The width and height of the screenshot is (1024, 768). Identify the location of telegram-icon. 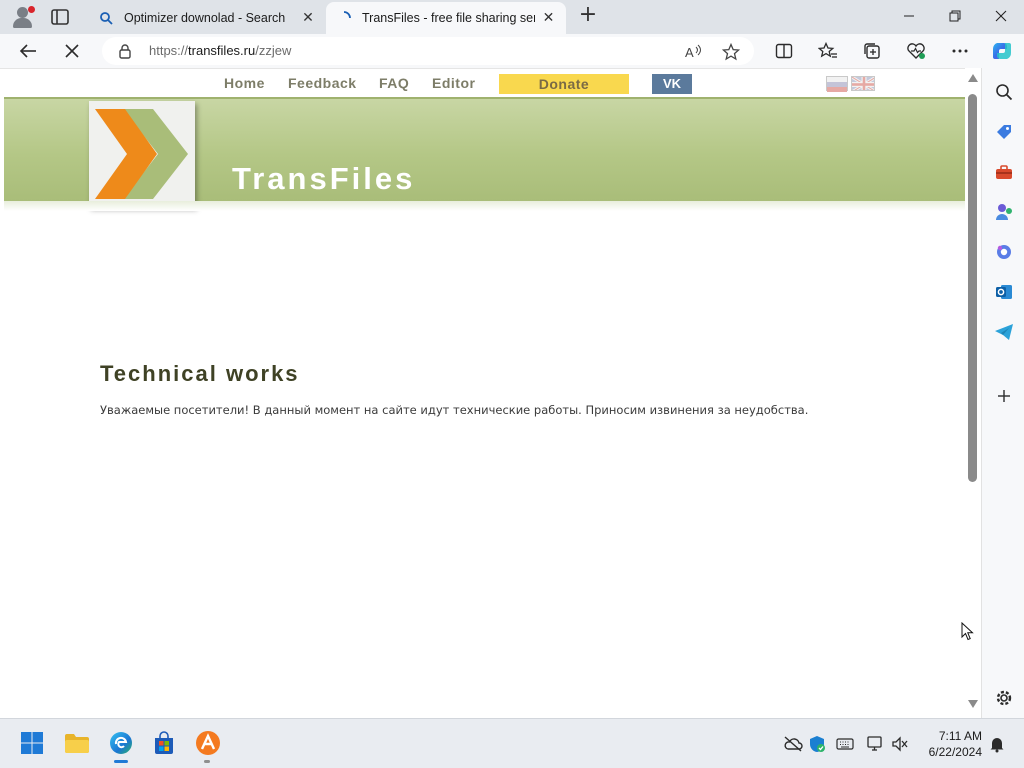
(1004, 332).